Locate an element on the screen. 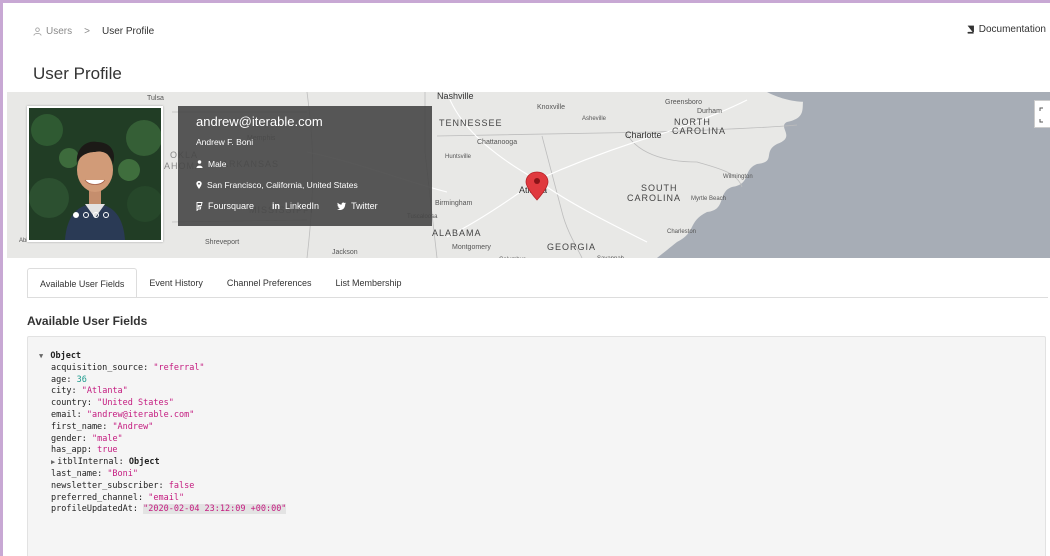 This screenshot has height=556, width=1050. twitter-label: Twitter is located at coordinates (364, 206).